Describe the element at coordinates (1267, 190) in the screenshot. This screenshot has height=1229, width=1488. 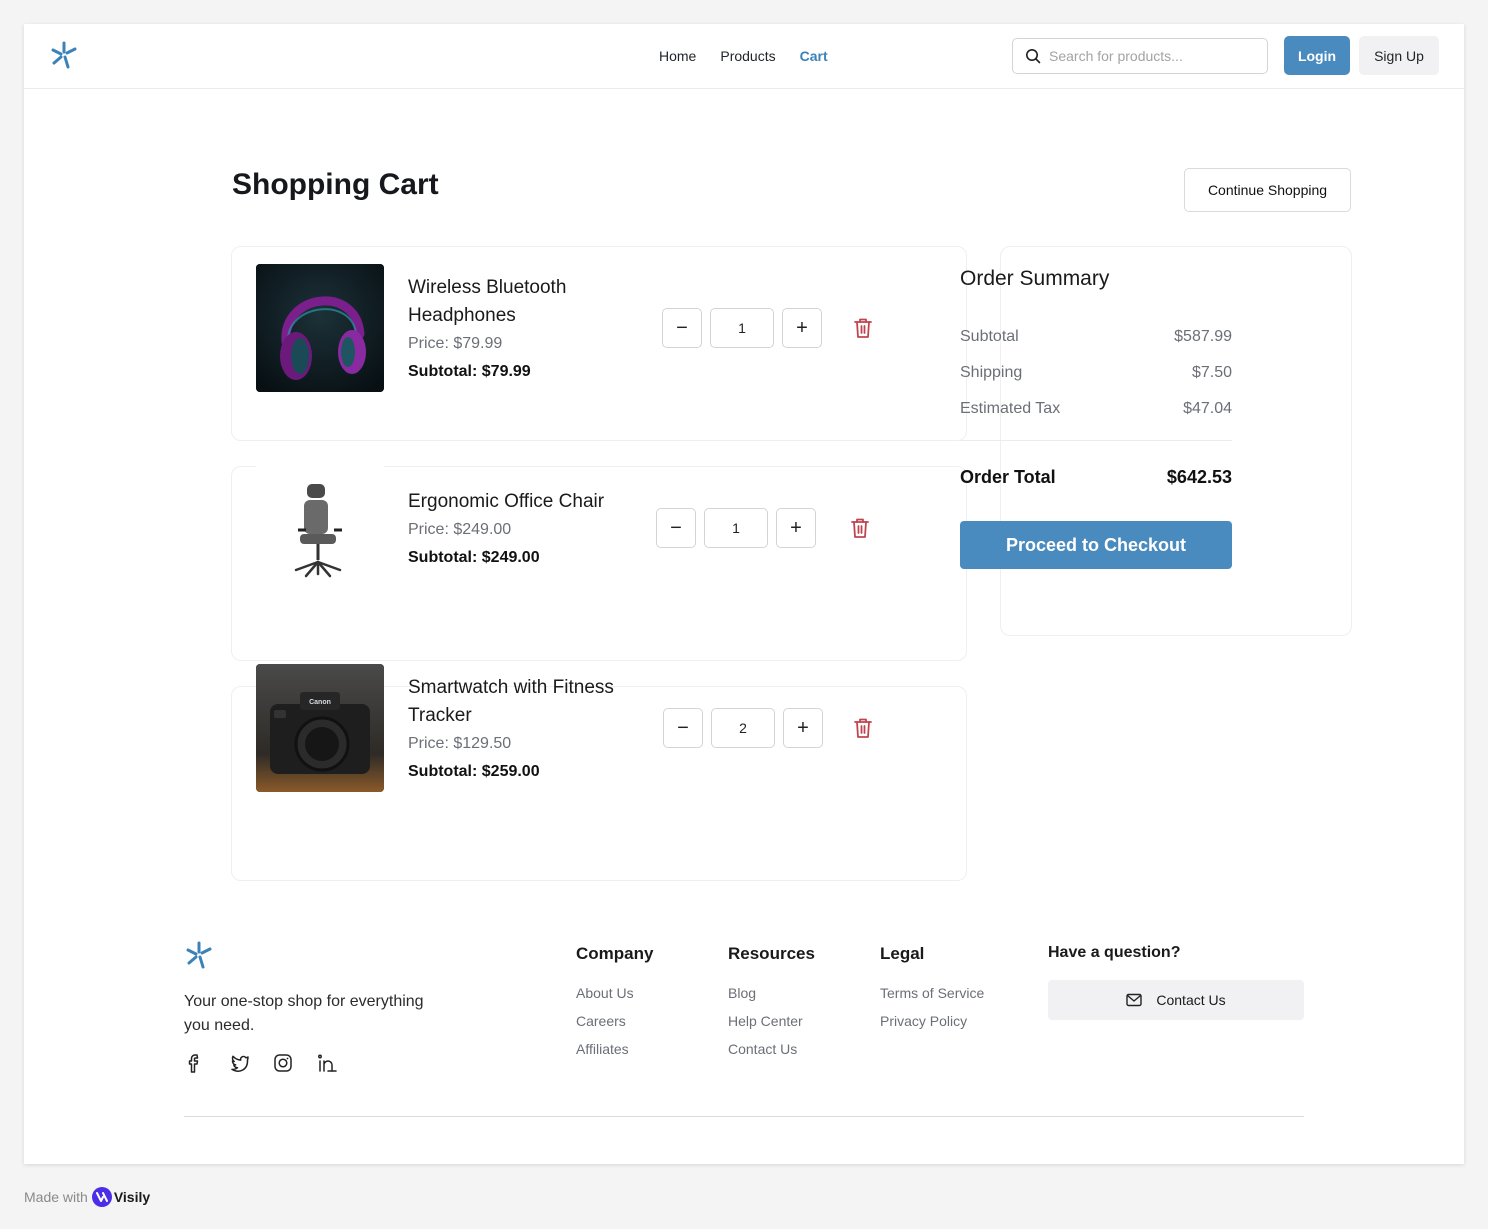
I see `continue-shopping-button: Continue Shopping` at that location.